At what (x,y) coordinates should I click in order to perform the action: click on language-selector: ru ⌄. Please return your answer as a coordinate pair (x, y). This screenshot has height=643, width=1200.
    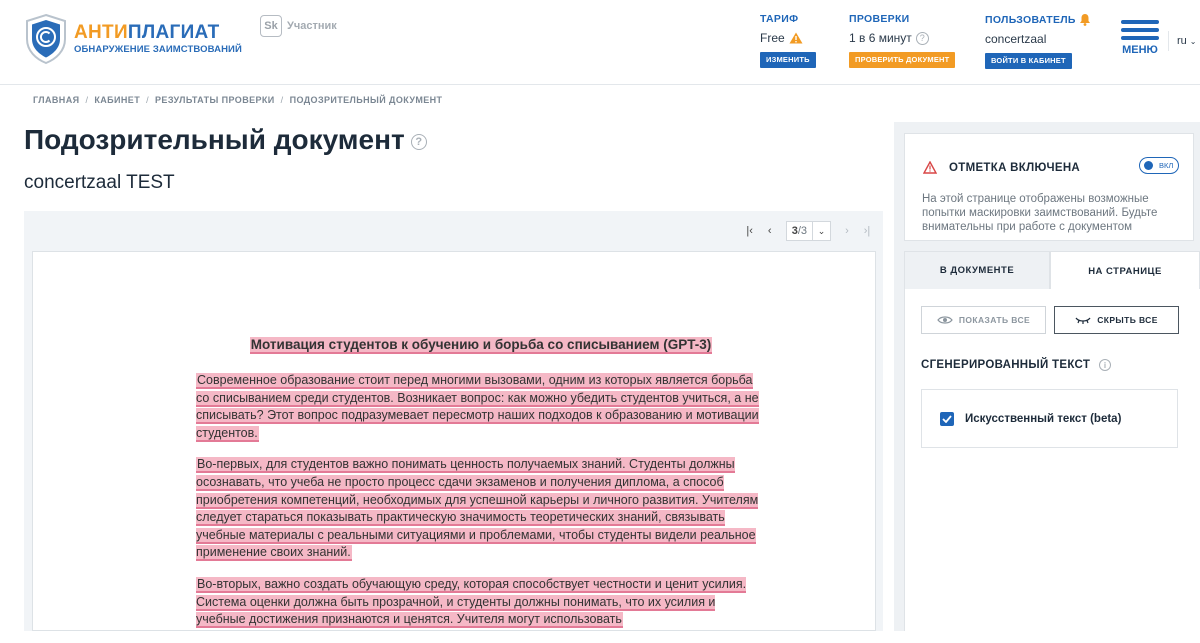
    Looking at the image, I should click on (1182, 41).